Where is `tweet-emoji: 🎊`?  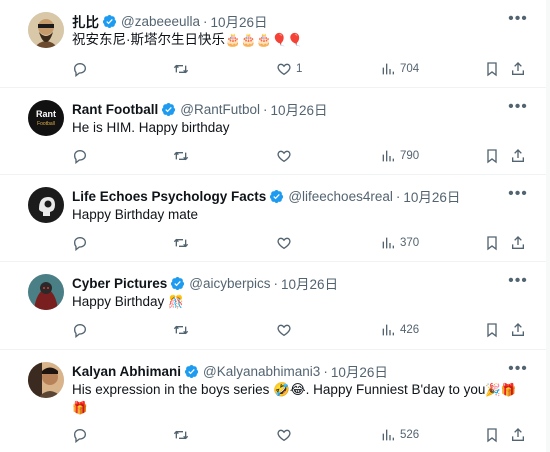 tweet-emoji: 🎊 is located at coordinates (176, 302).